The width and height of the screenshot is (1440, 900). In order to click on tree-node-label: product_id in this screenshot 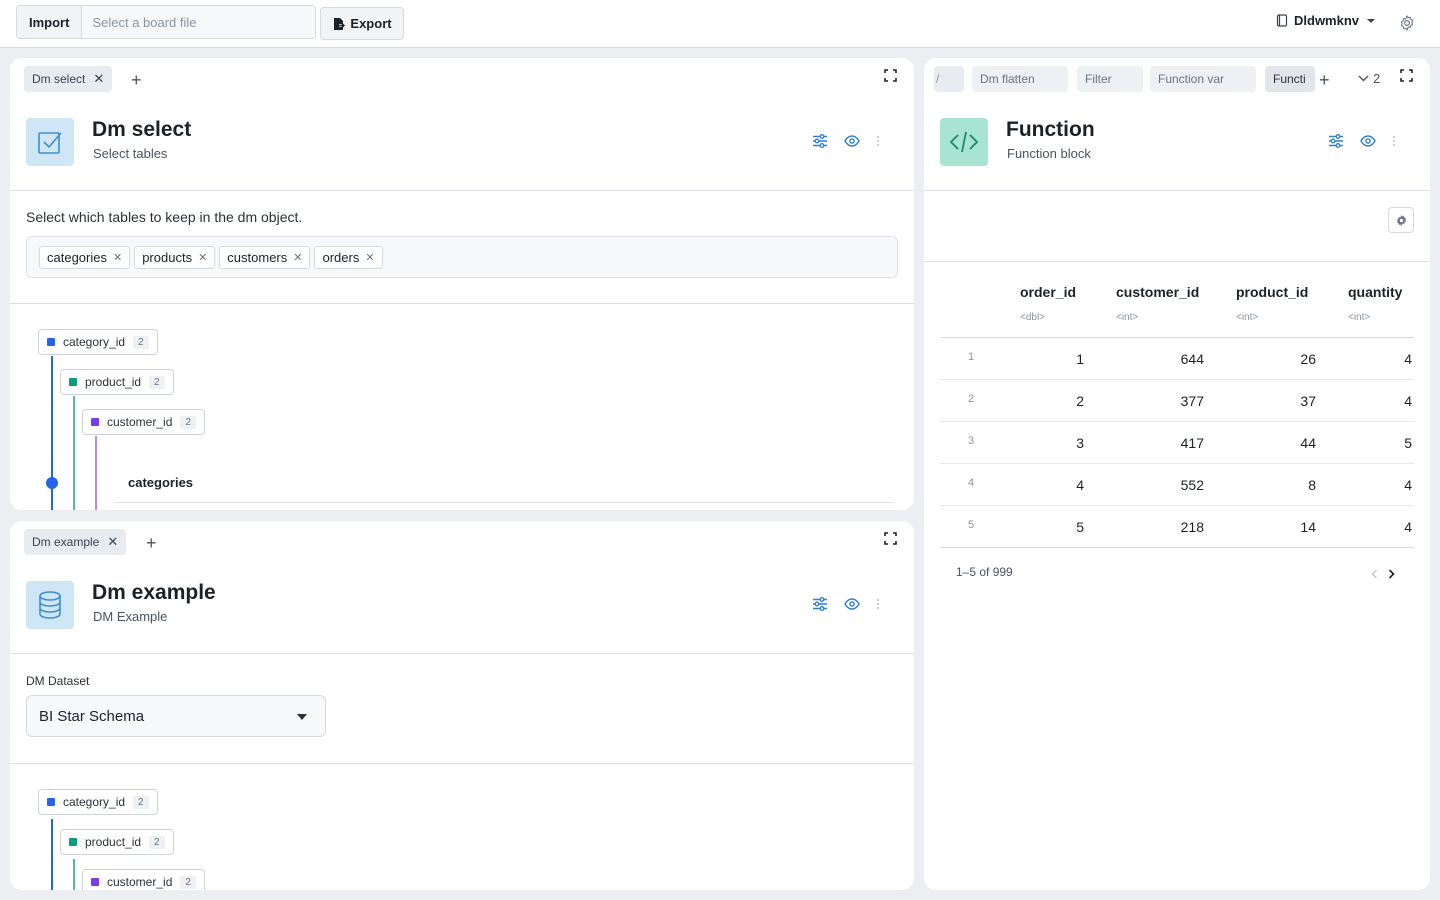, I will do `click(113, 842)`.